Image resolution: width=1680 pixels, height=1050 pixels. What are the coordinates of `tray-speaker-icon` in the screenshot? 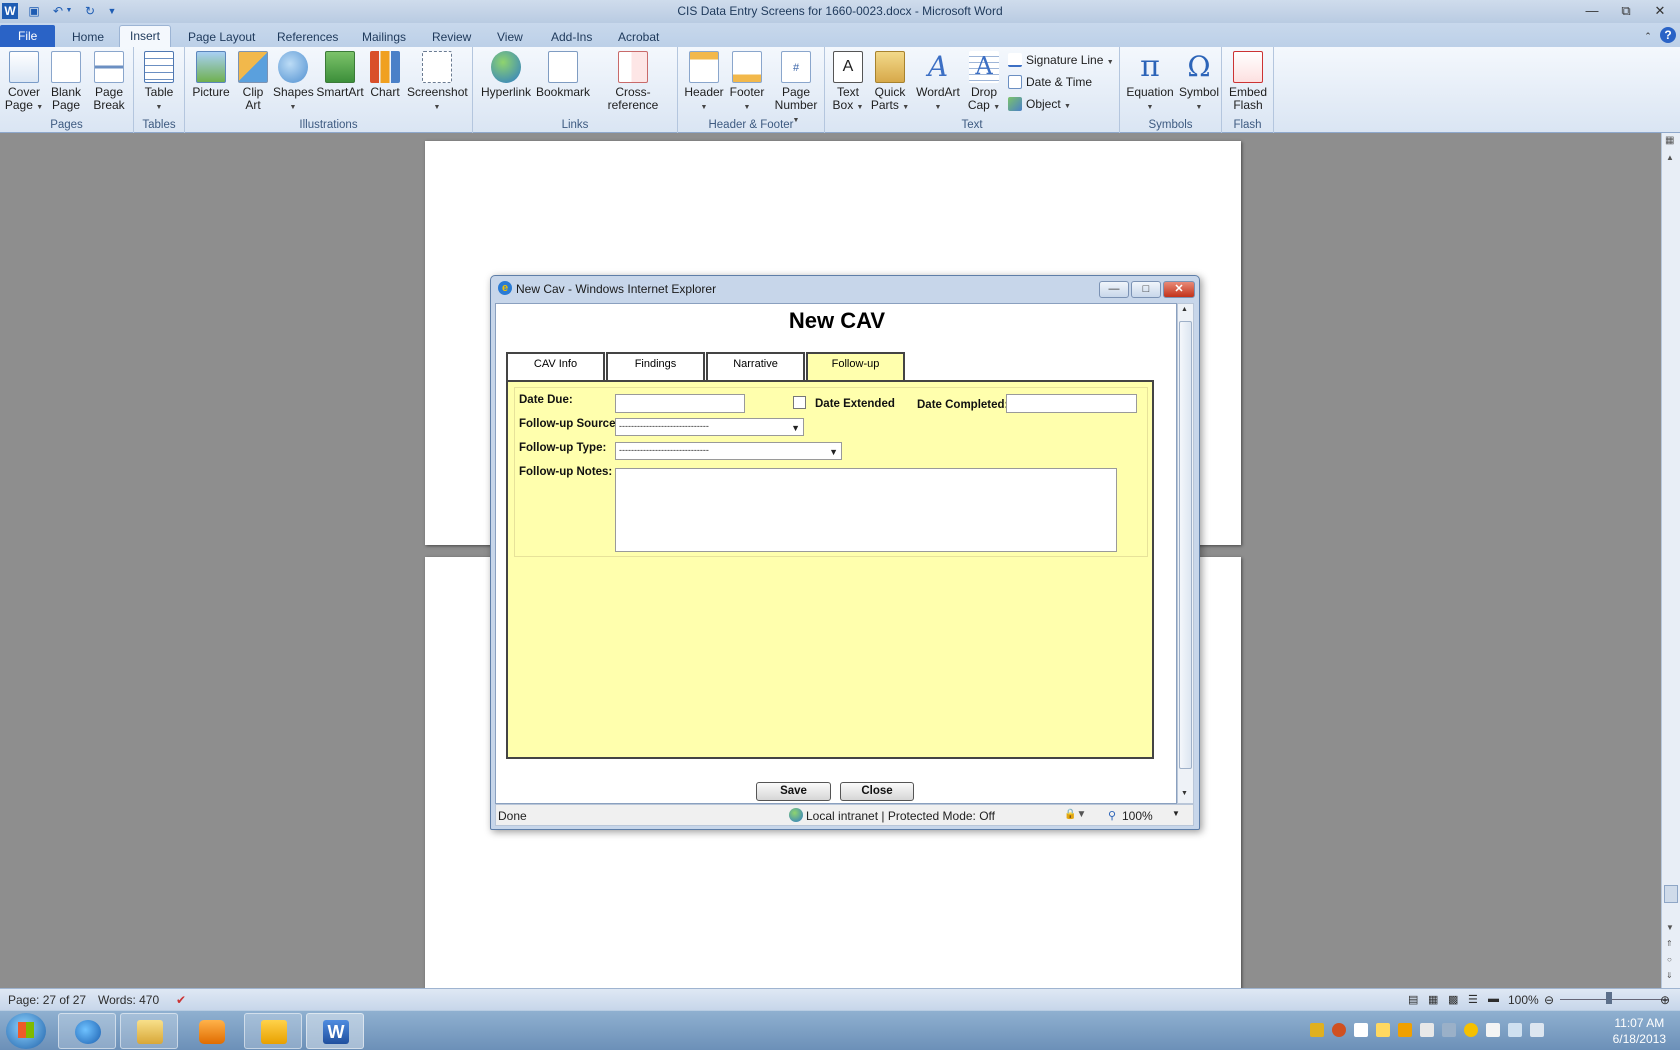 It's located at (1537, 1030).